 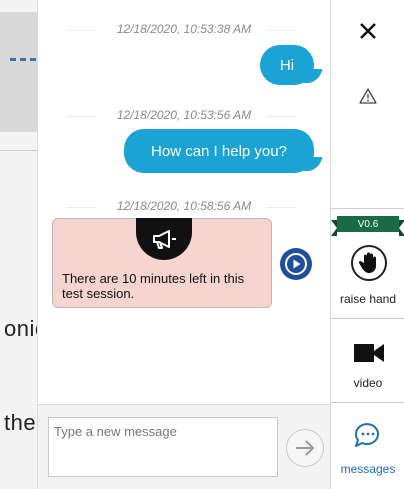 What do you see at coordinates (369, 436) in the screenshot?
I see `messages-icon` at bounding box center [369, 436].